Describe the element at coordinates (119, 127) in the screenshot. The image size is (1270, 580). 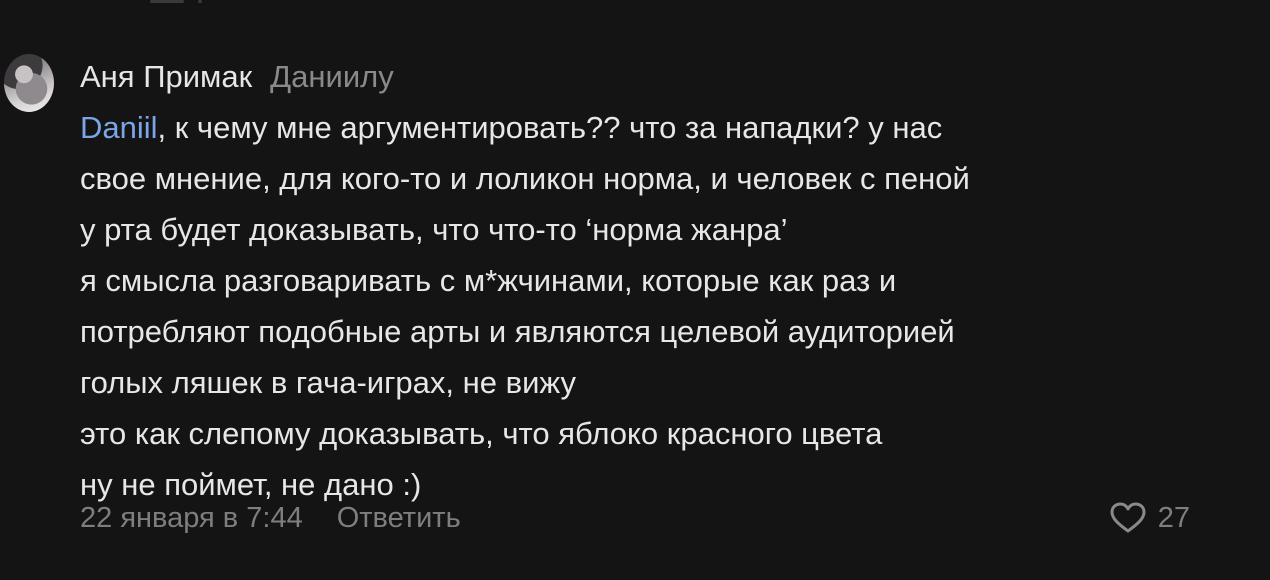
I see `mention-link: Daniil` at that location.